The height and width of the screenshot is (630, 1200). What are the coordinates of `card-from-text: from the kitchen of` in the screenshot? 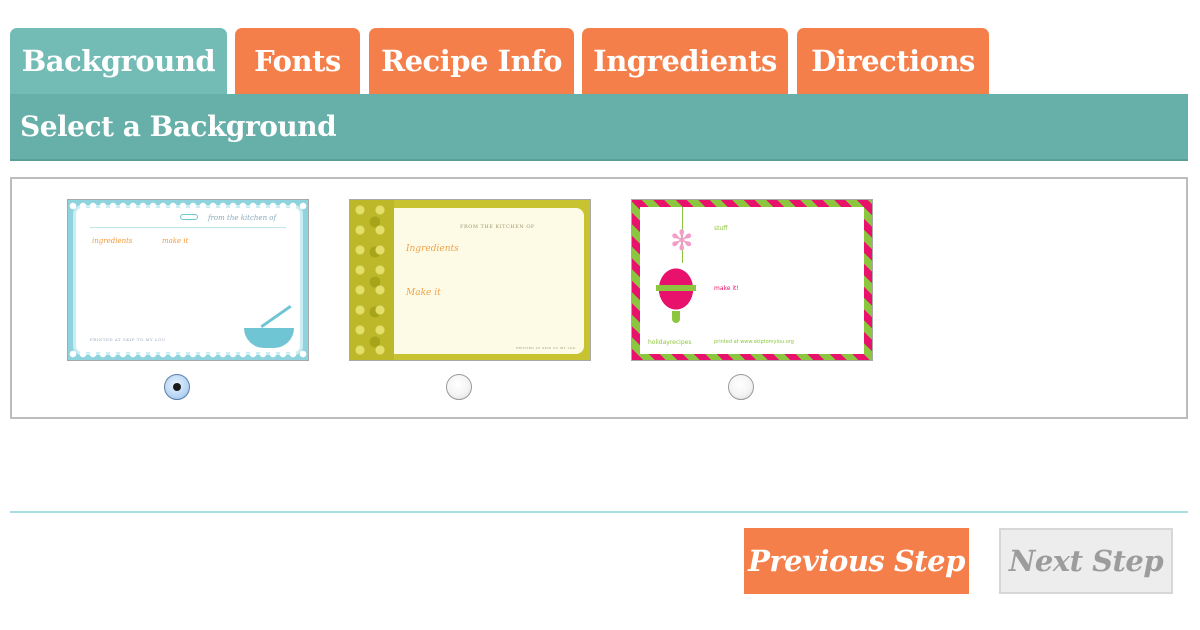 It's located at (242, 218).